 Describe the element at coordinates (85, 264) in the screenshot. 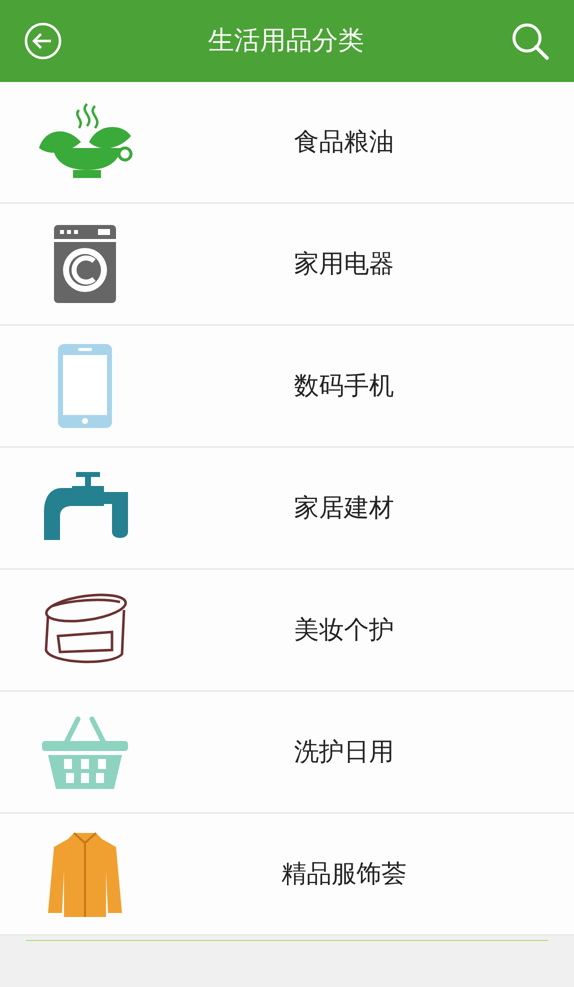

I see `washing-machine-icon` at that location.